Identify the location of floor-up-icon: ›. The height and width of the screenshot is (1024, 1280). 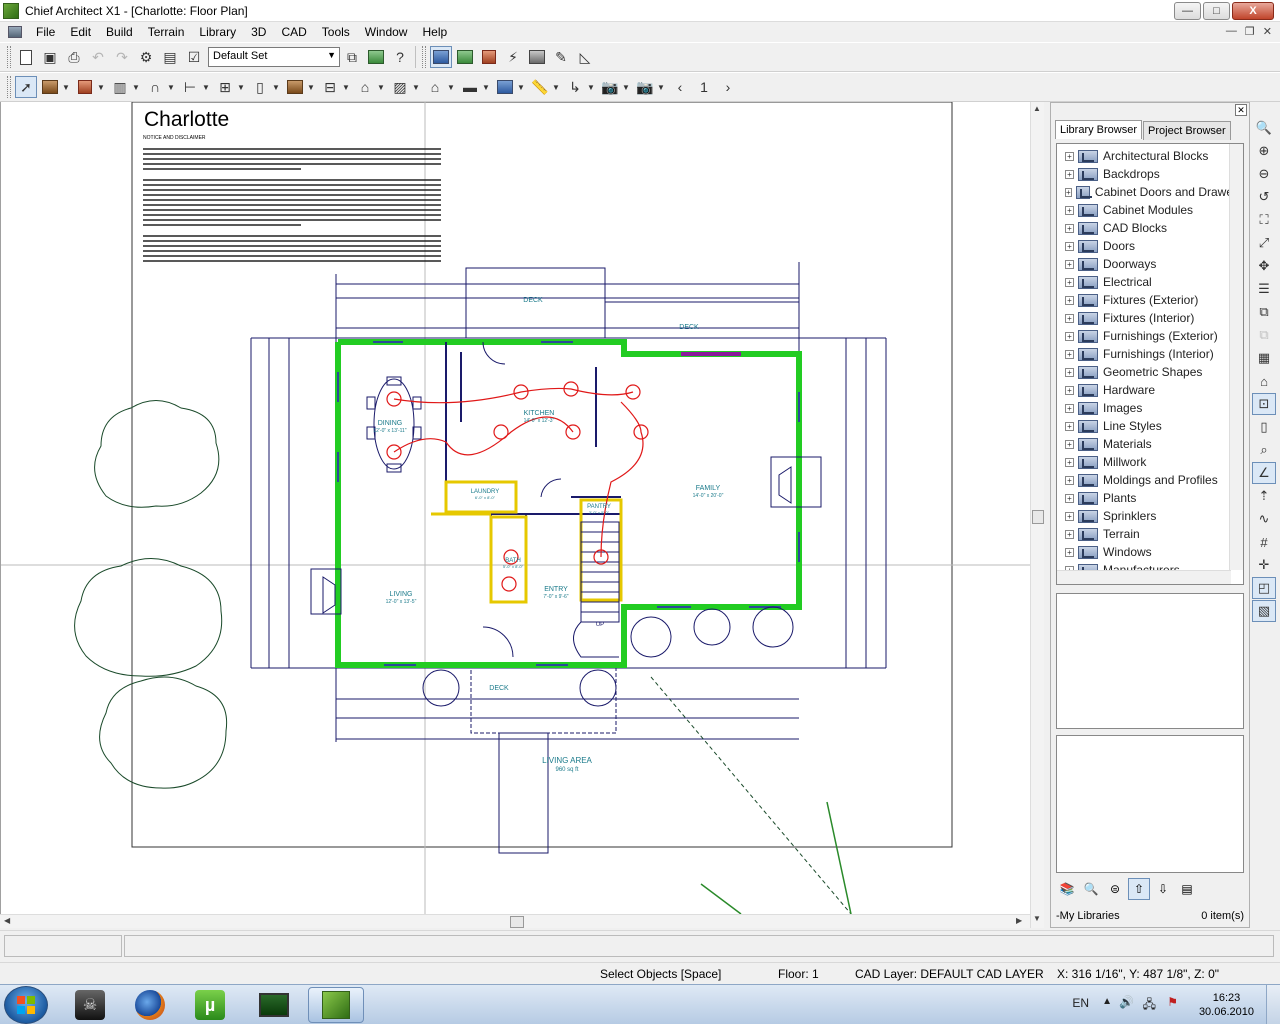
(728, 87).